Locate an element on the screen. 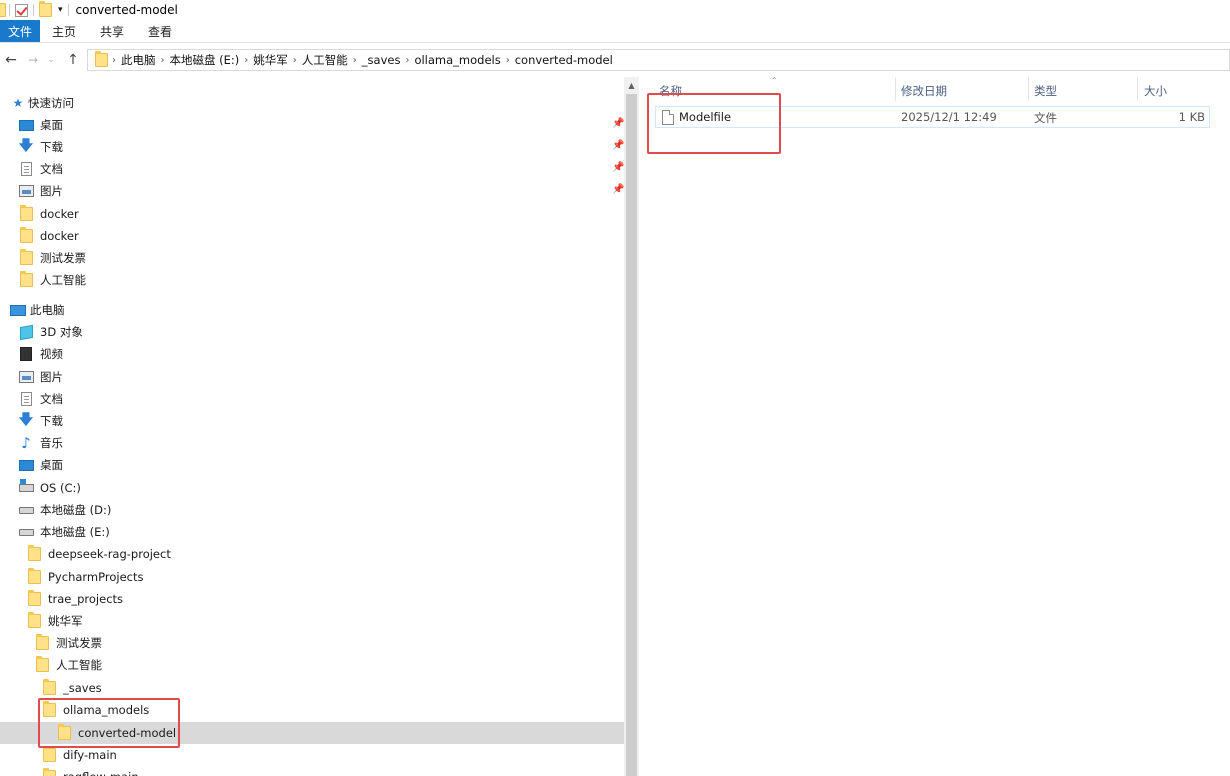 This screenshot has width=1230, height=776. breadcrumb-user-folder: 姚华军 is located at coordinates (270, 60).